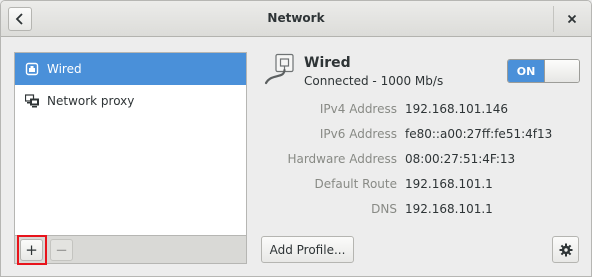  I want to click on detail-row-default-route: Default Route 192.168.101.1, so click(423, 185).